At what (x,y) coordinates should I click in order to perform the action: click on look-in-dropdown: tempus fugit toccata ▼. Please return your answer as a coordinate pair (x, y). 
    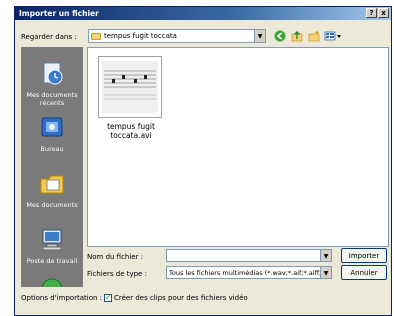
    Looking at the image, I should click on (177, 36).